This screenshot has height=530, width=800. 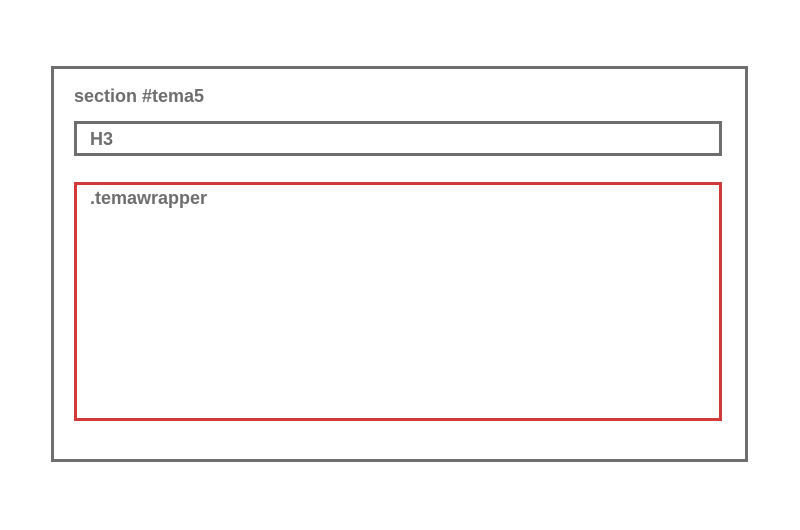 I want to click on h3-box: H3, so click(x=398, y=138).